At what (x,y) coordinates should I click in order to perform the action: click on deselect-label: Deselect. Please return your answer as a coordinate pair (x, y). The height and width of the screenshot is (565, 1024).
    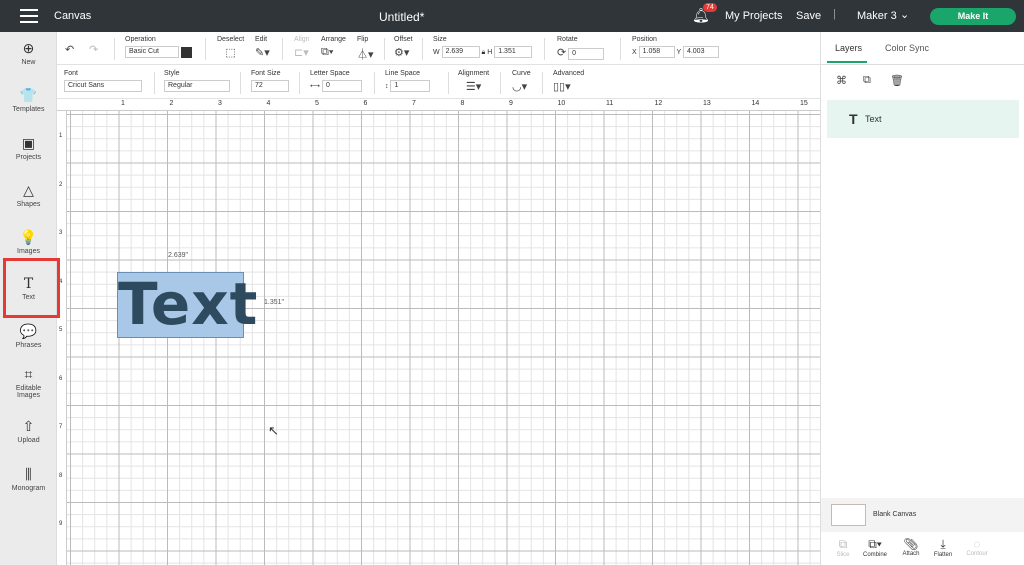
    Looking at the image, I should click on (231, 39).